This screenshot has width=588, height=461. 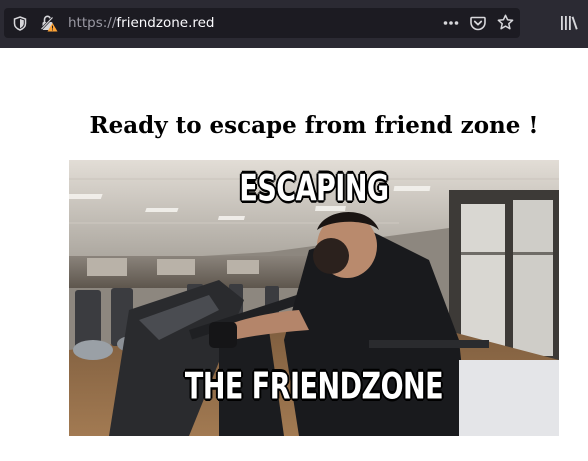 I want to click on star-icon, so click(x=505, y=22).